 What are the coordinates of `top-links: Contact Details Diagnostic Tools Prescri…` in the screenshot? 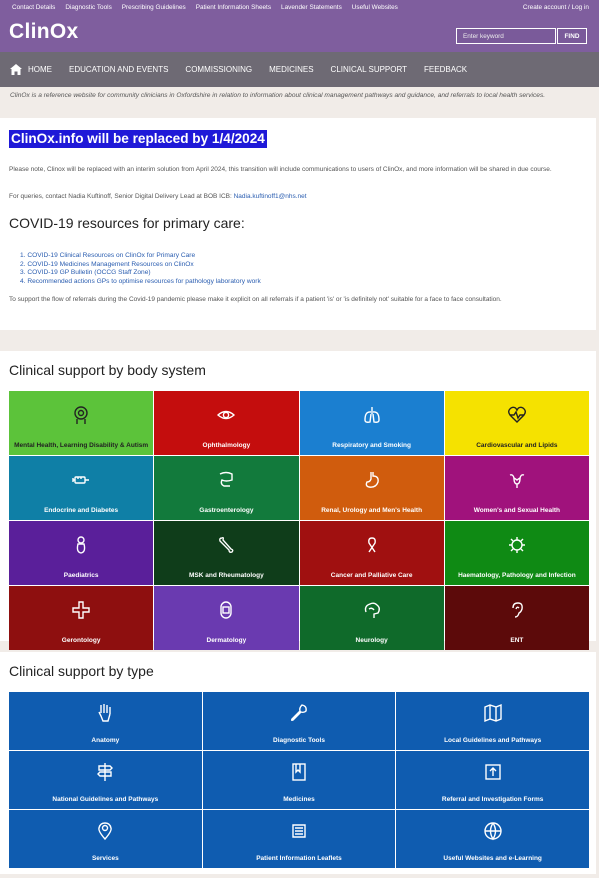 It's located at (205, 7).